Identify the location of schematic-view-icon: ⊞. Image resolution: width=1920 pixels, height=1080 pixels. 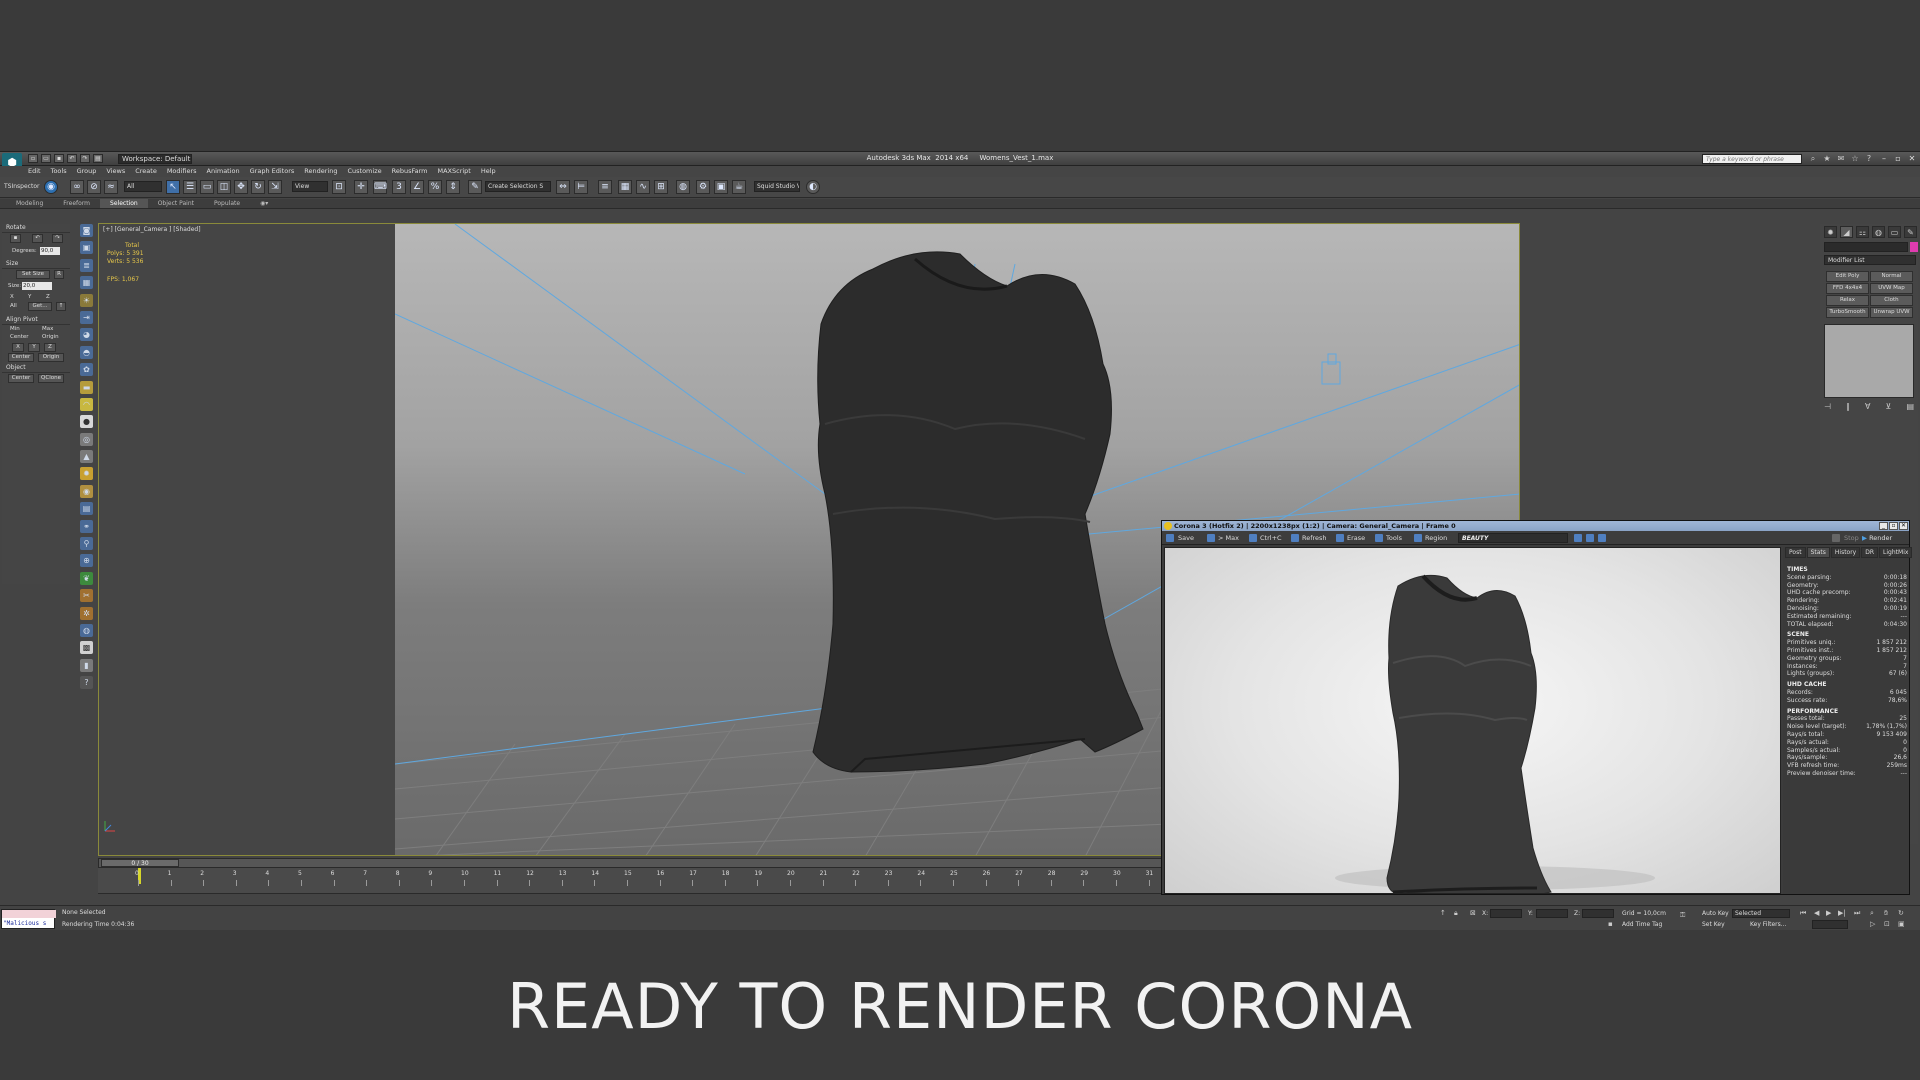
(661, 187).